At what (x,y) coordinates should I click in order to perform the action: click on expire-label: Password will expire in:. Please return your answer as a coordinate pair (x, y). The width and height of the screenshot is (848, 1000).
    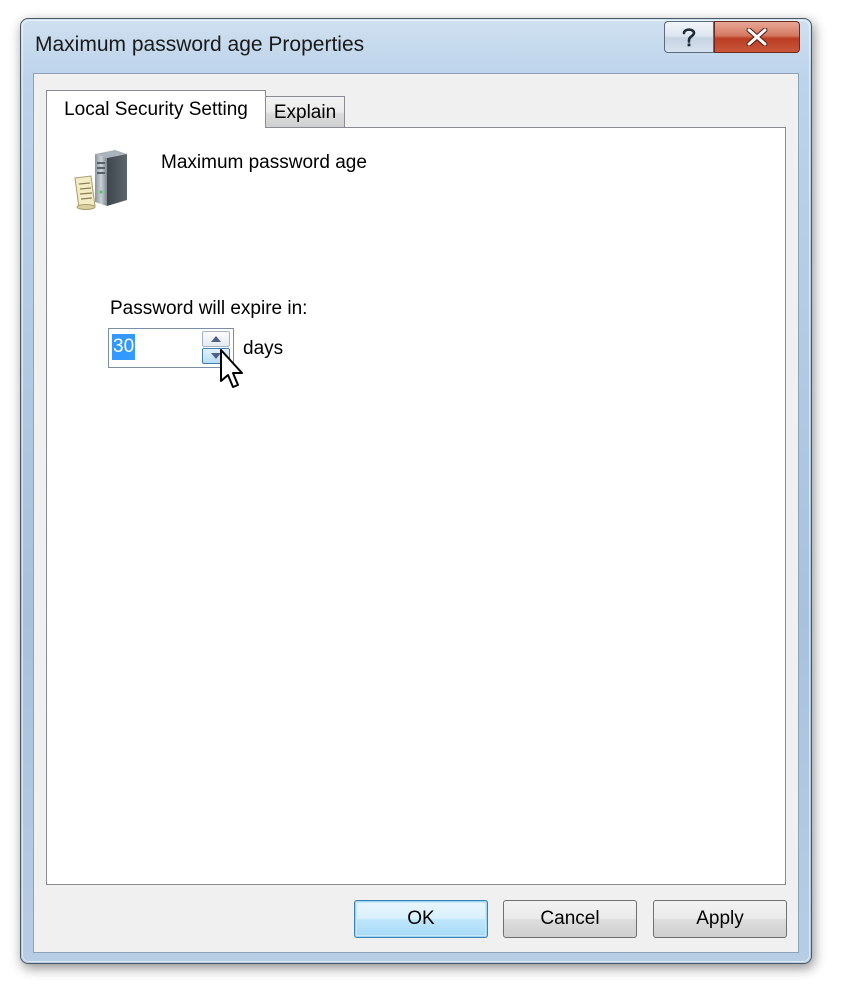
    Looking at the image, I should click on (209, 308).